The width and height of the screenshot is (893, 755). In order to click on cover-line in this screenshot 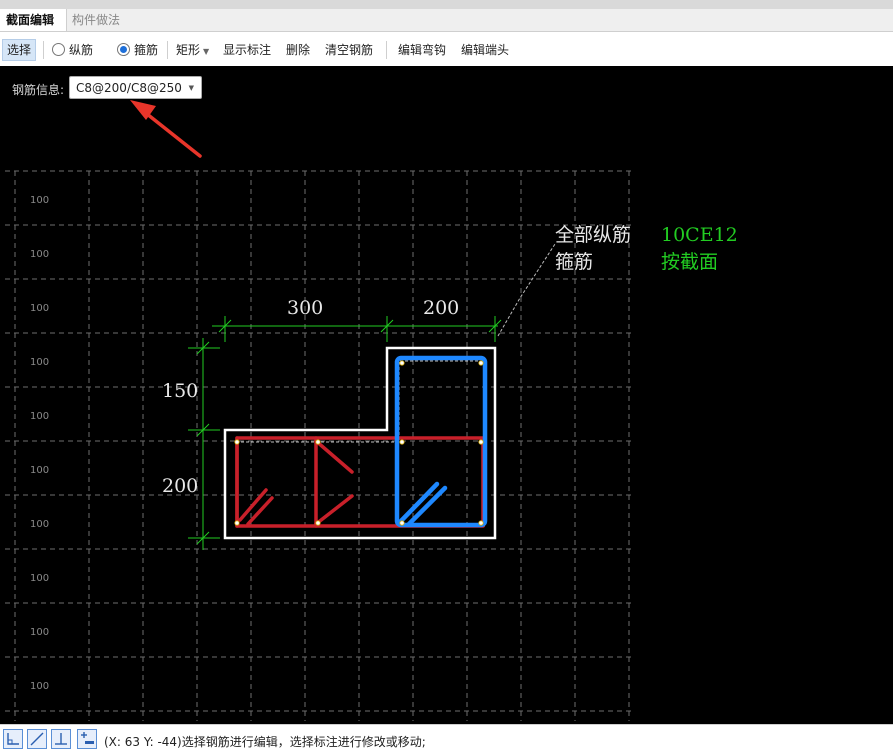, I will do `click(360, 443)`.